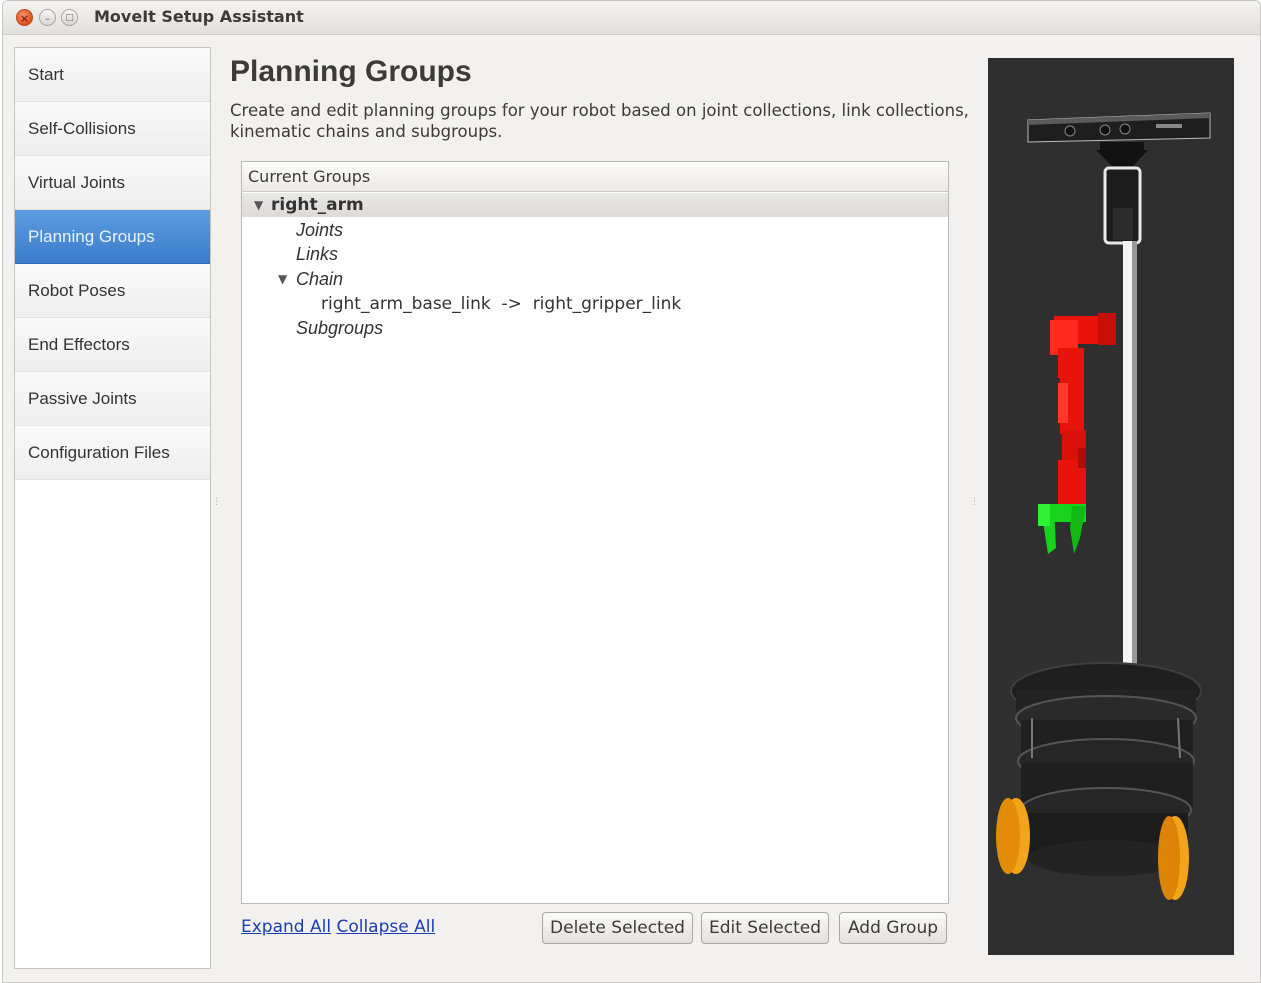 This screenshot has width=1261, height=983. What do you see at coordinates (385, 927) in the screenshot?
I see `collapse-all-link: Collapse All` at bounding box center [385, 927].